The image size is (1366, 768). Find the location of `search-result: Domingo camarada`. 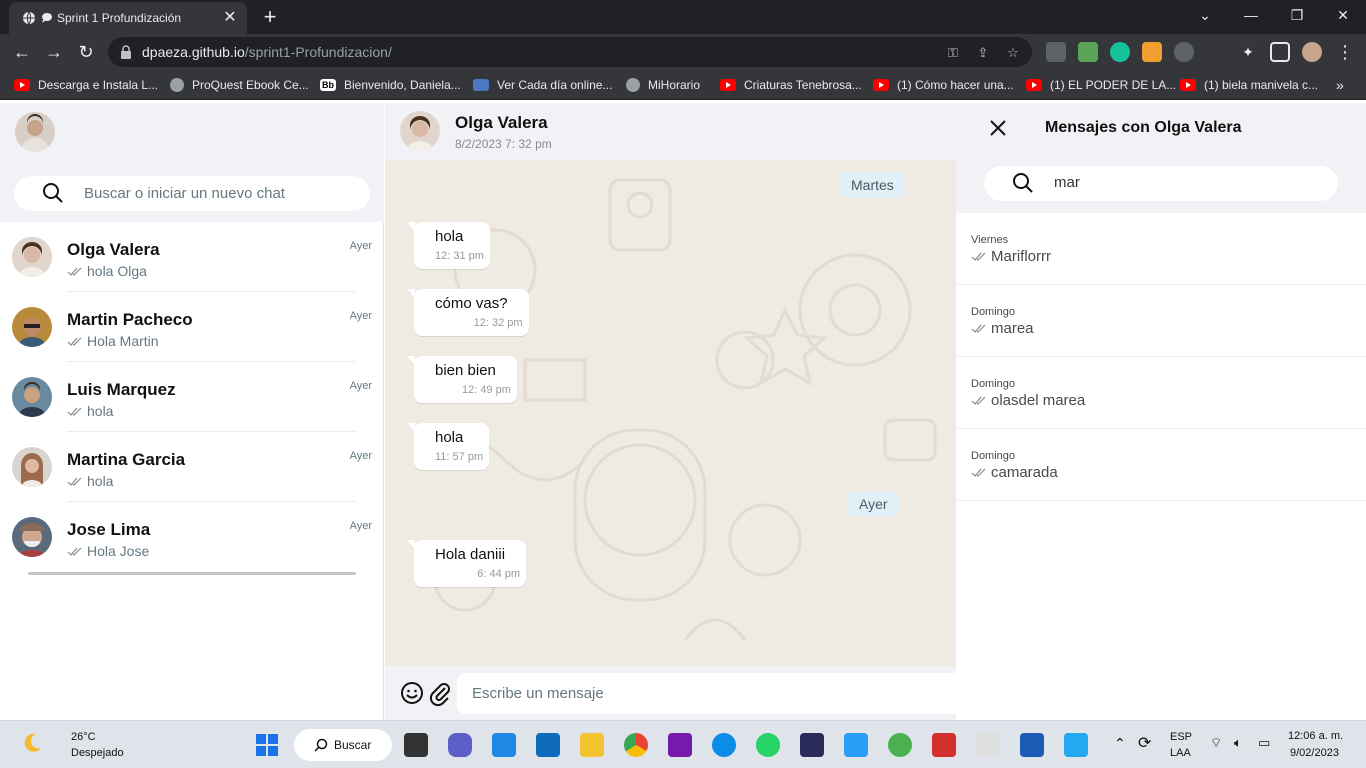

search-result: Domingo camarada is located at coordinates (1161, 465).